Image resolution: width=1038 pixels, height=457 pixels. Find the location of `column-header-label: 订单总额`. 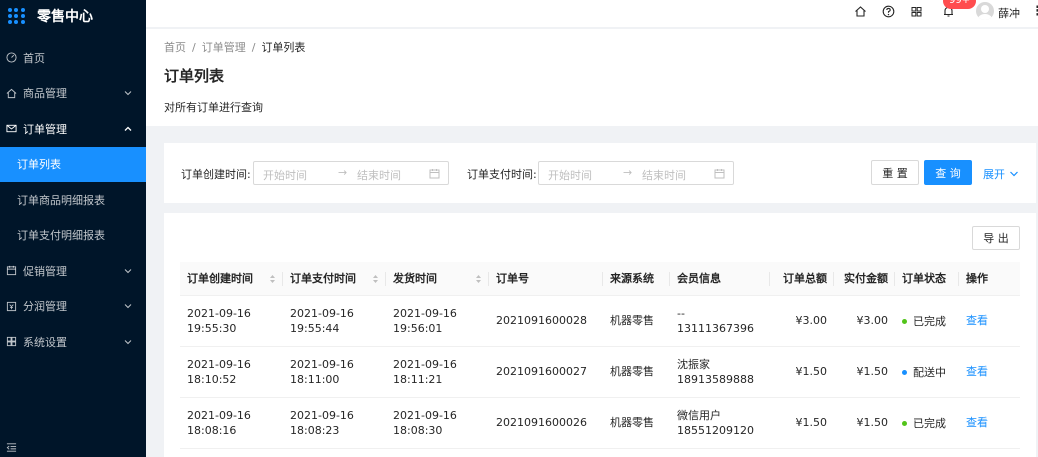

column-header-label: 订单总额 is located at coordinates (805, 279).